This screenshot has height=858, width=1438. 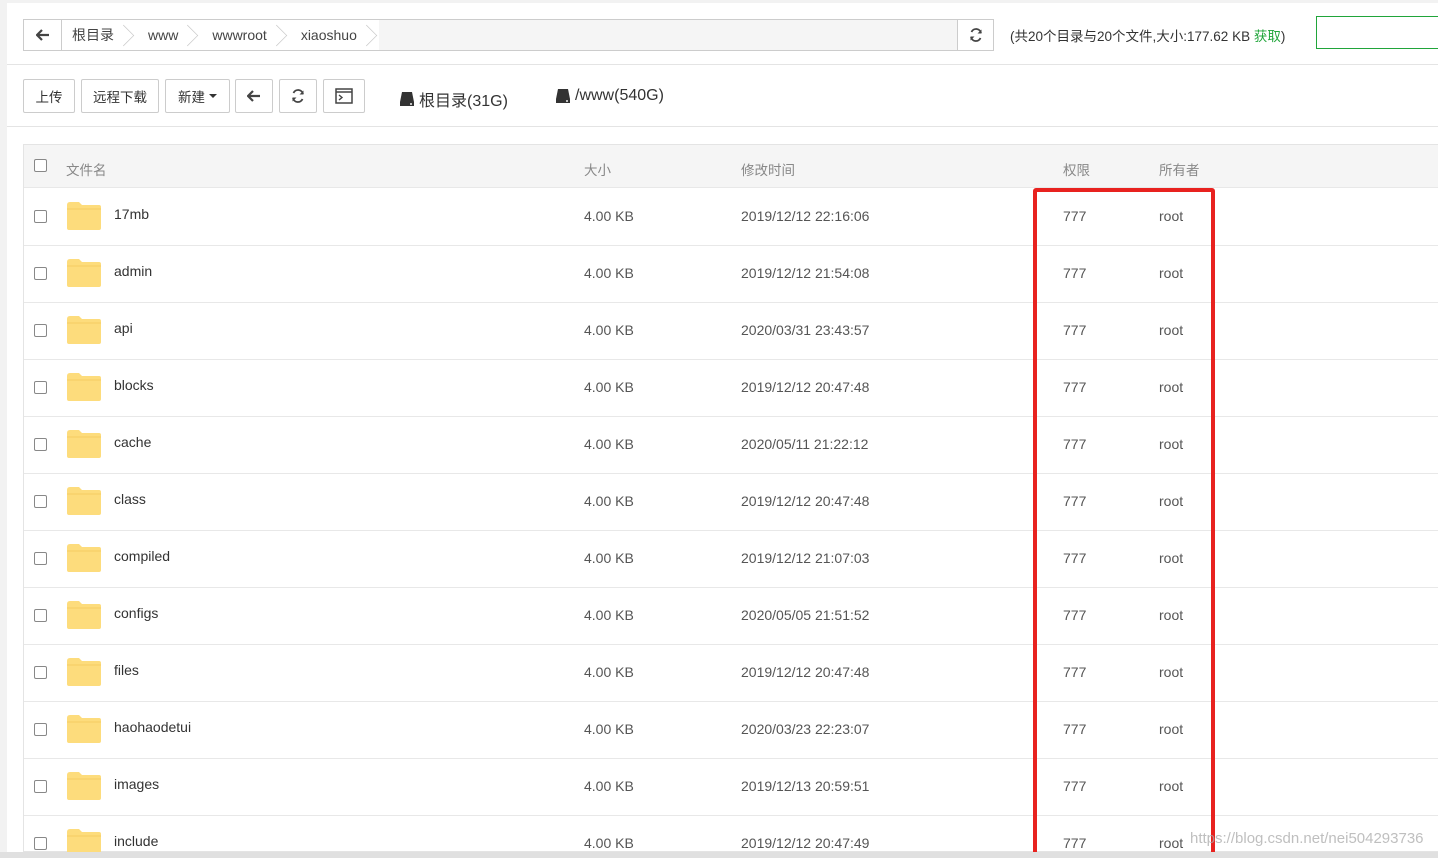 What do you see at coordinates (768, 169) in the screenshot?
I see `column-header-mtime: 修改时间` at bounding box center [768, 169].